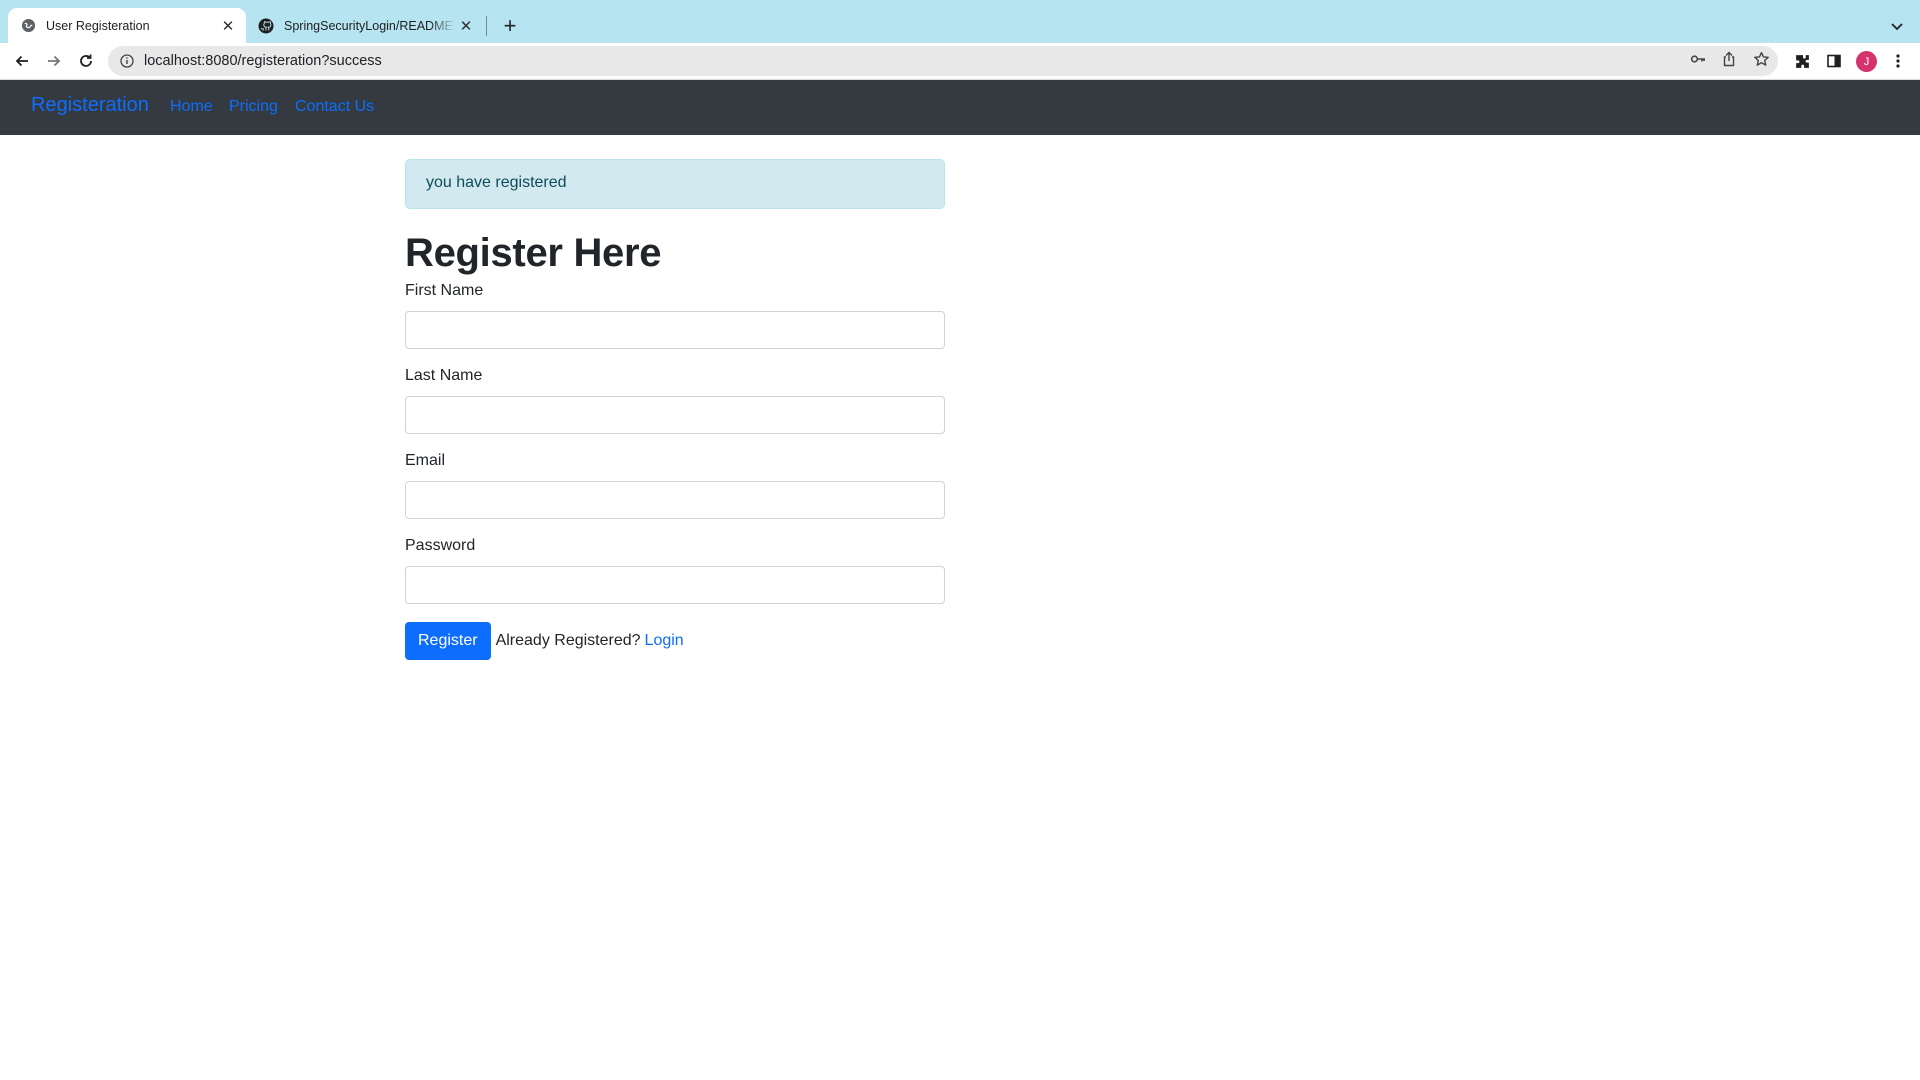 The height and width of the screenshot is (1080, 1920). What do you see at coordinates (1897, 26) in the screenshot?
I see `chevron-down-icon` at bounding box center [1897, 26].